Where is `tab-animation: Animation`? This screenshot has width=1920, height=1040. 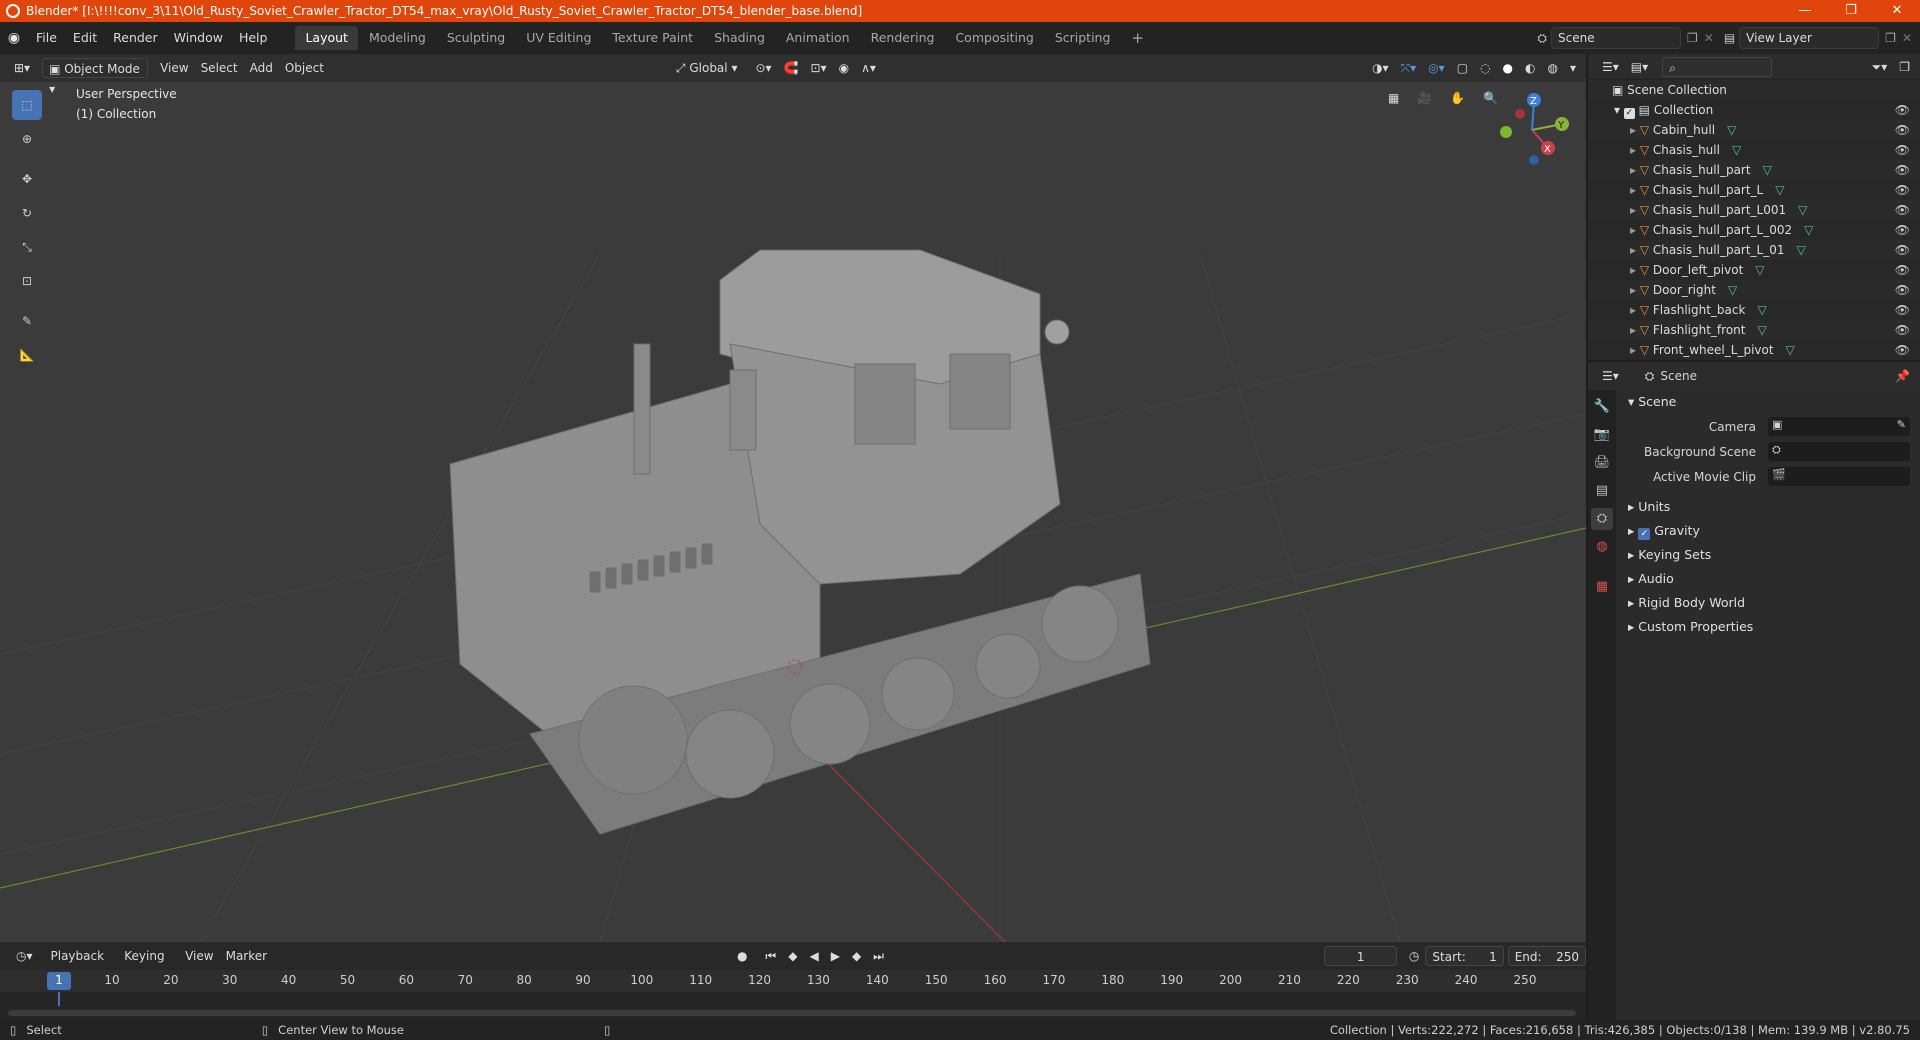
tab-animation: Animation is located at coordinates (818, 38).